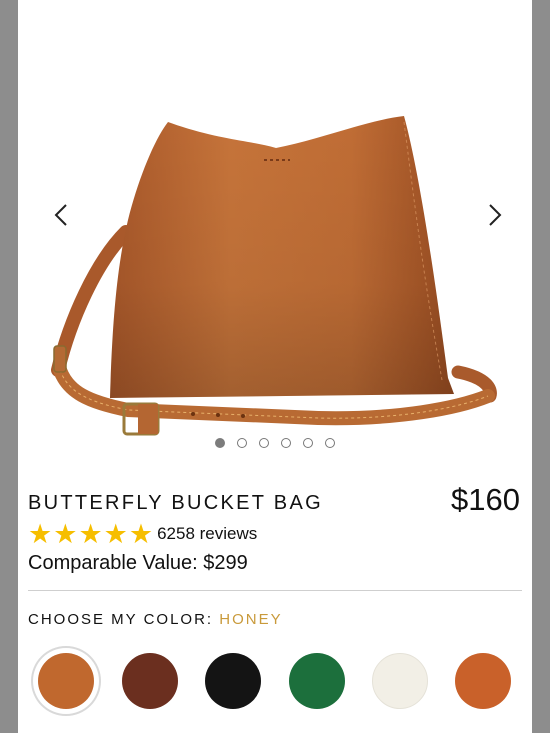 The width and height of the screenshot is (550, 733). I want to click on comparable-value: Comparable Value: $299, so click(138, 563).